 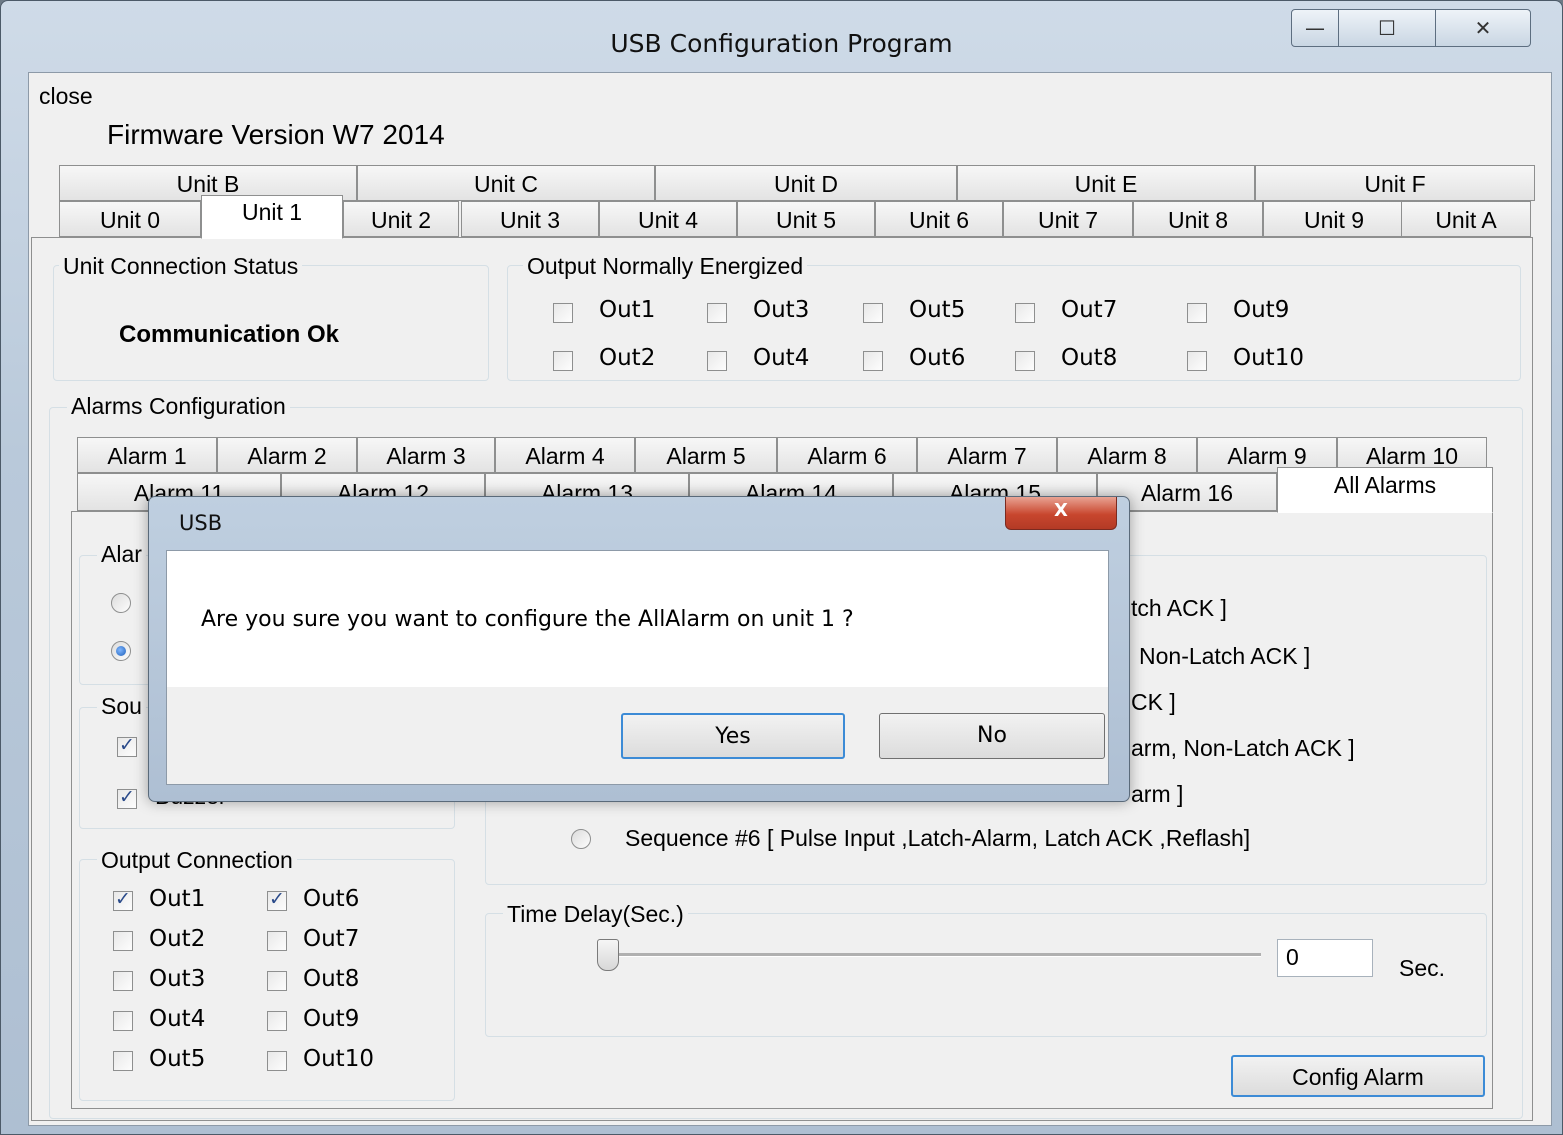 What do you see at coordinates (338, 1059) in the screenshot?
I see `output-connection-out10-label: Out10` at bounding box center [338, 1059].